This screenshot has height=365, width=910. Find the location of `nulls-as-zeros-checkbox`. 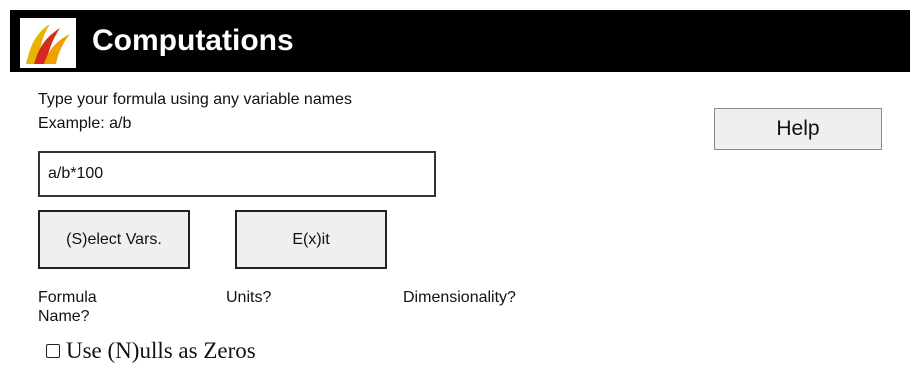

nulls-as-zeros-checkbox is located at coordinates (53, 351).